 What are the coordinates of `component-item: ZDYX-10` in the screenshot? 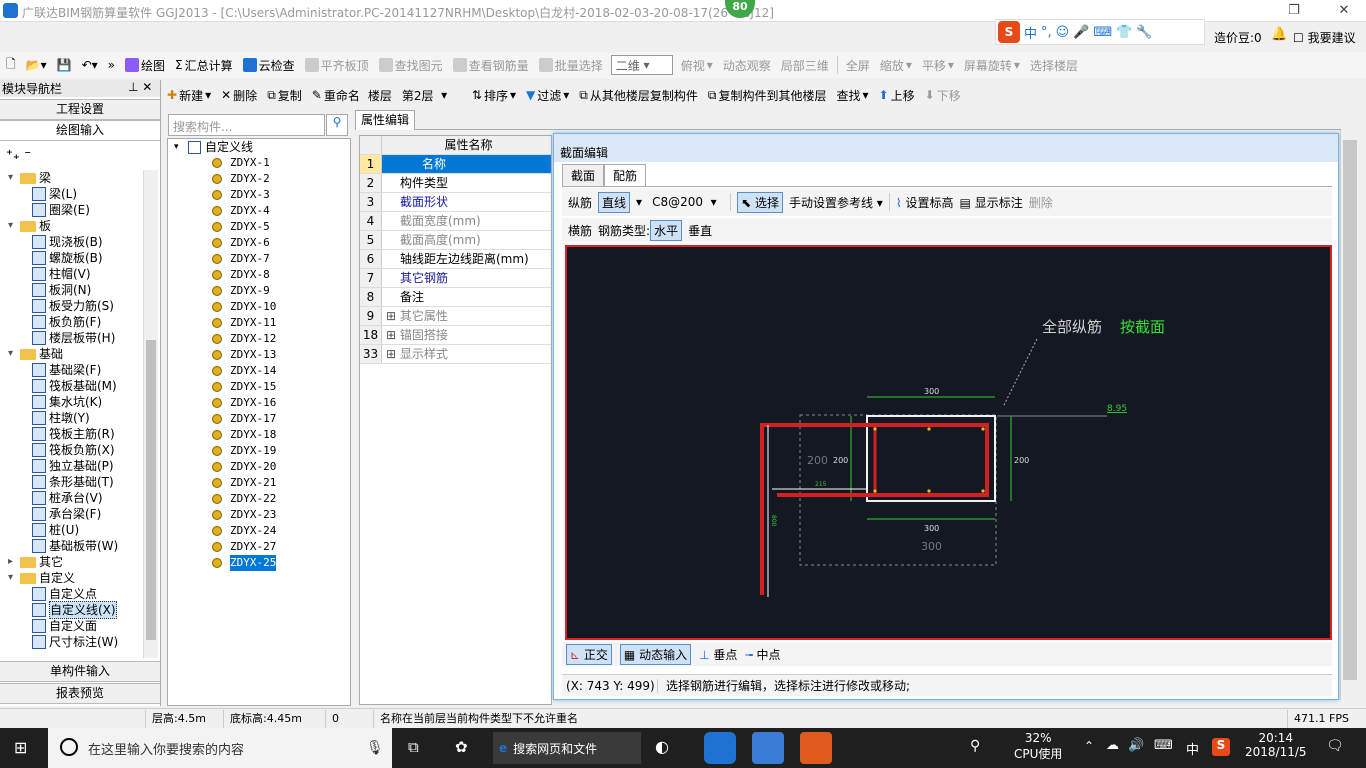 It's located at (259, 307).